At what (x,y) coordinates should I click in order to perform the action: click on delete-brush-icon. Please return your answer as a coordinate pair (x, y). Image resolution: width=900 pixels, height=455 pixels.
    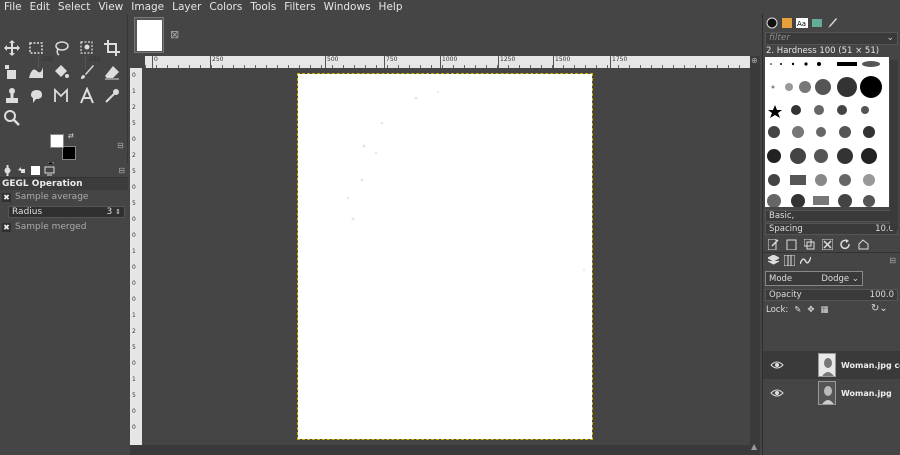
    Looking at the image, I should click on (827, 244).